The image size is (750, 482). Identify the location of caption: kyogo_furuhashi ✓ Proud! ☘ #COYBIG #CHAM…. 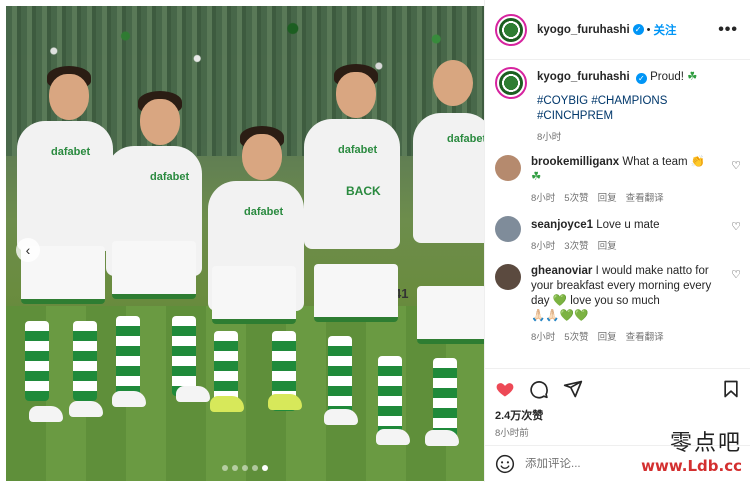
(618, 105).